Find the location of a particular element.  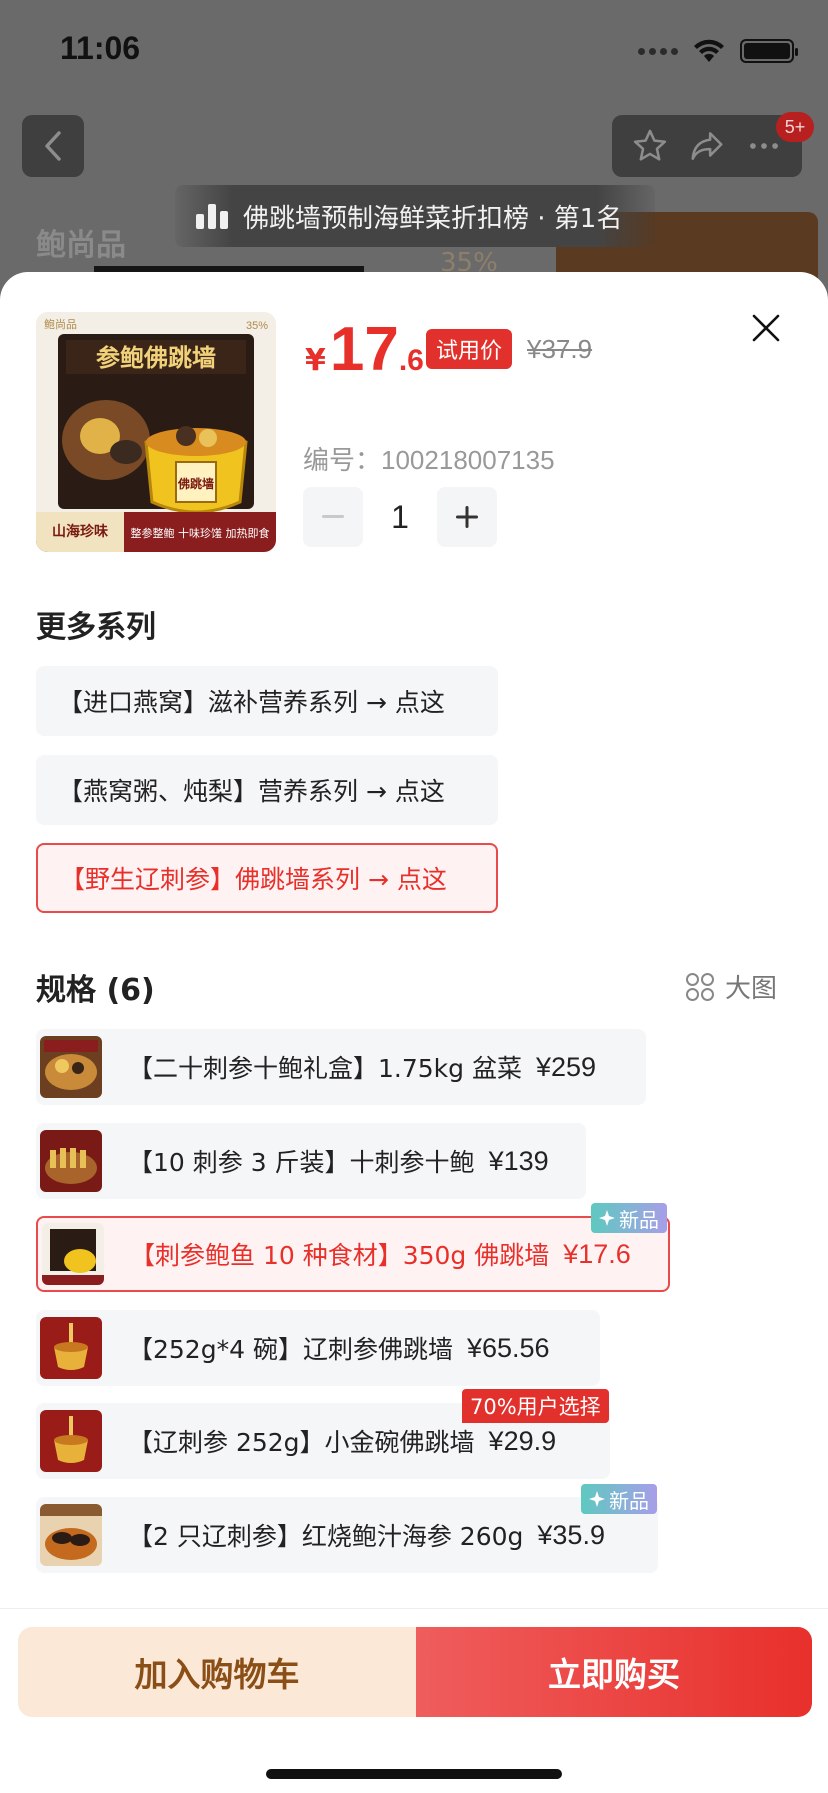

spec-price: ¥17.6 is located at coordinates (597, 1253).